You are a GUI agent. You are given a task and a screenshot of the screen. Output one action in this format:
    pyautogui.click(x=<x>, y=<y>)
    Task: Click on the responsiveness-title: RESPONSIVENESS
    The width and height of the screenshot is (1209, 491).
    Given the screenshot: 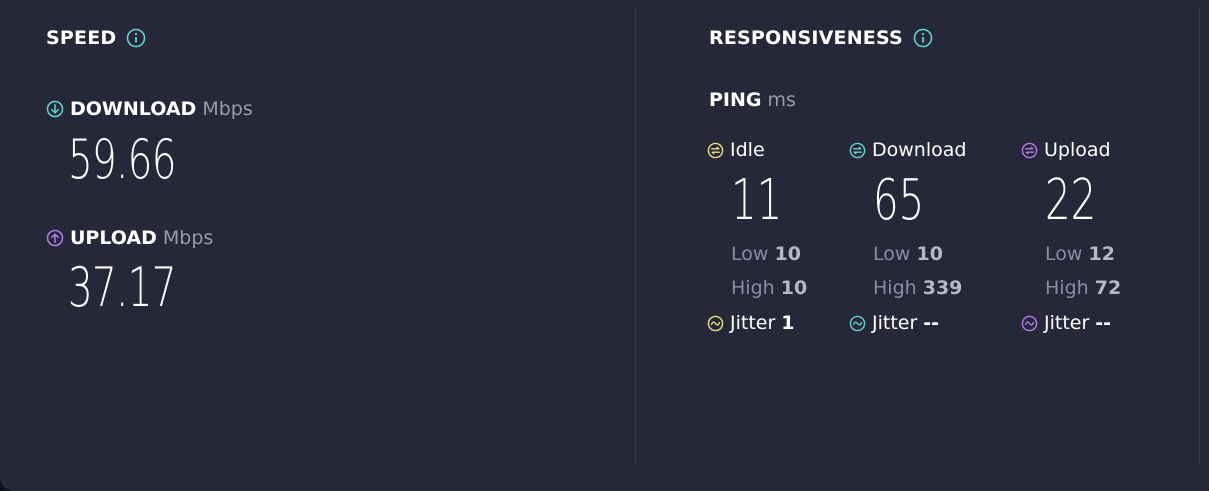 What is the action you would take?
    pyautogui.click(x=821, y=38)
    